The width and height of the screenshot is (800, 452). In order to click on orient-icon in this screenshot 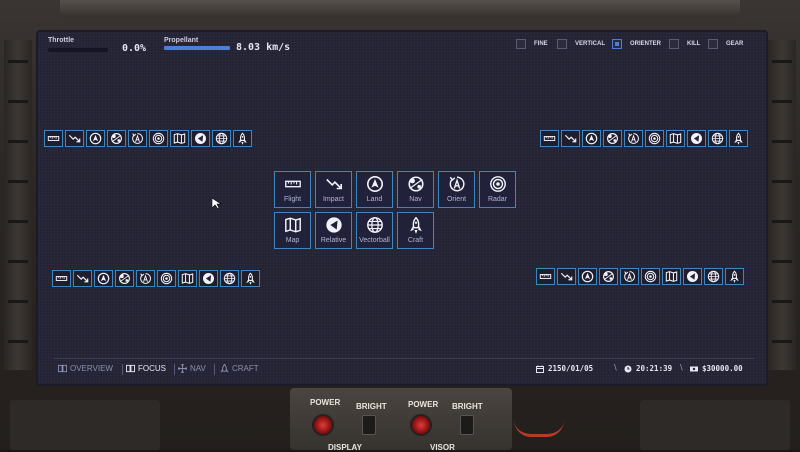, I will do `click(633, 138)`.